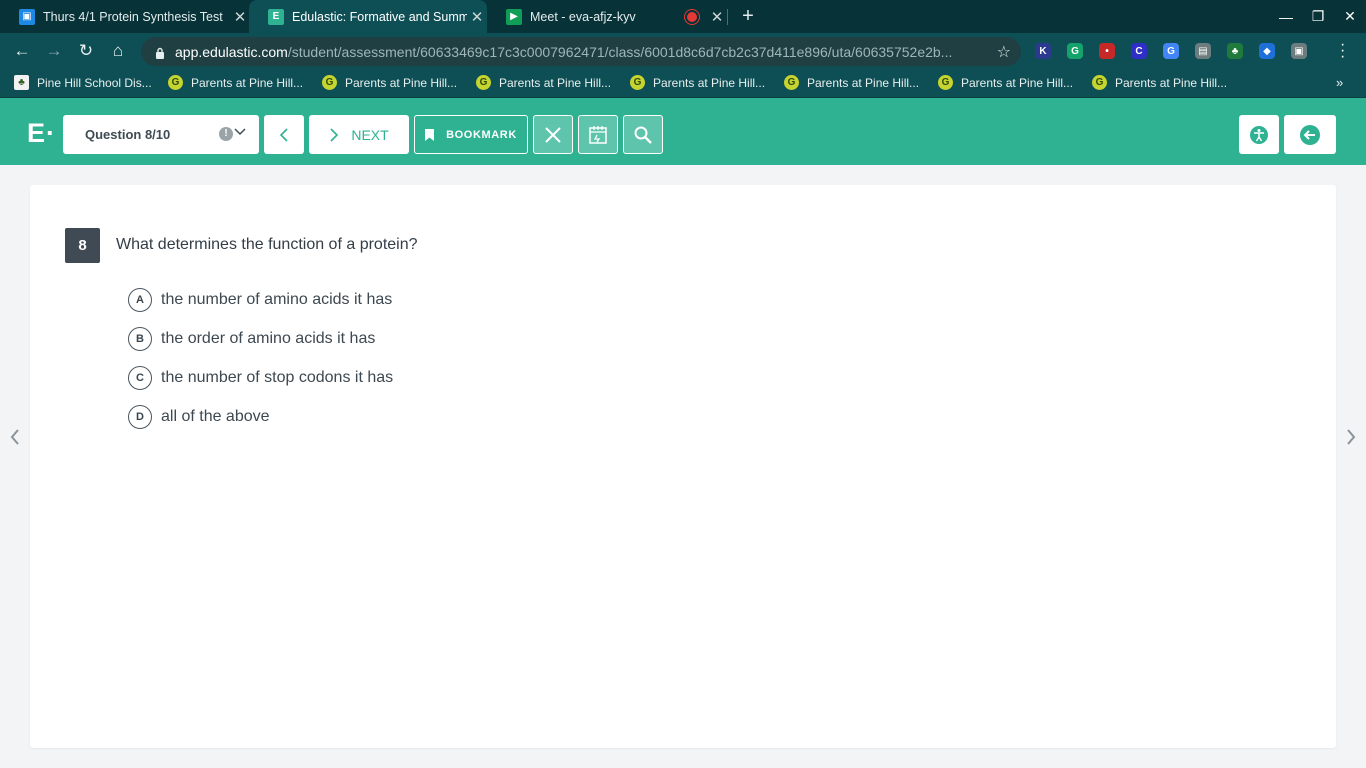  I want to click on exit-arrow-icon, so click(1310, 134).